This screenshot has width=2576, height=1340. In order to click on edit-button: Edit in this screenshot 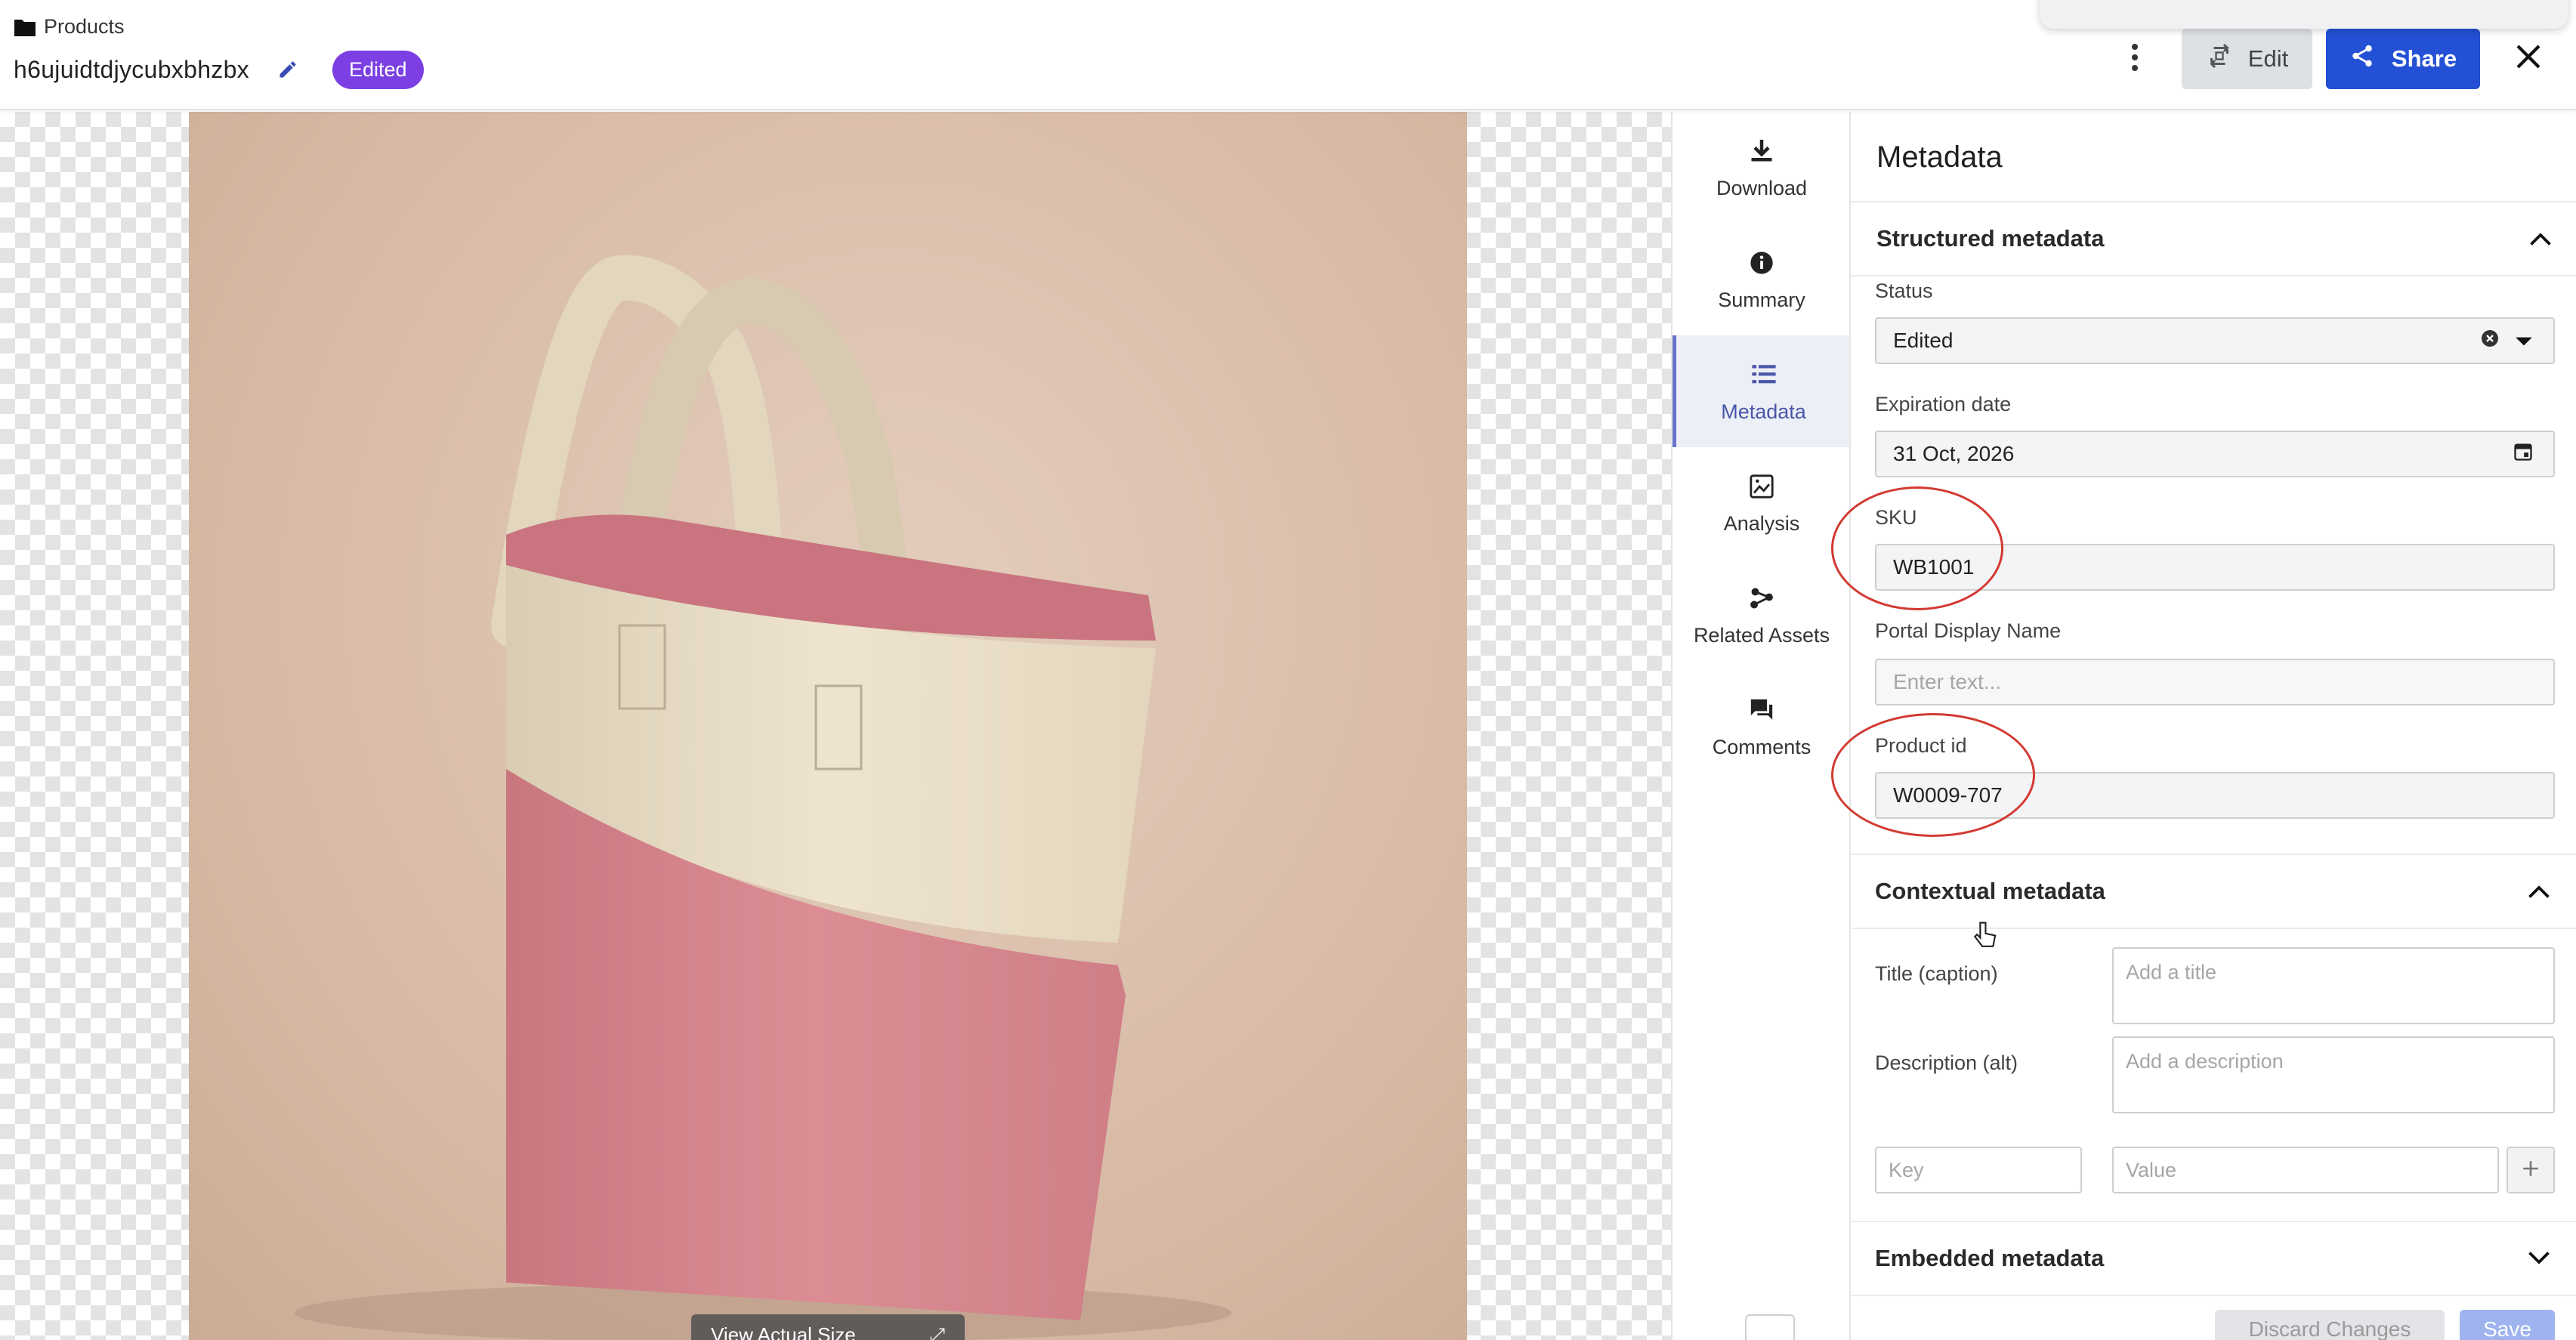, I will do `click(2247, 59)`.